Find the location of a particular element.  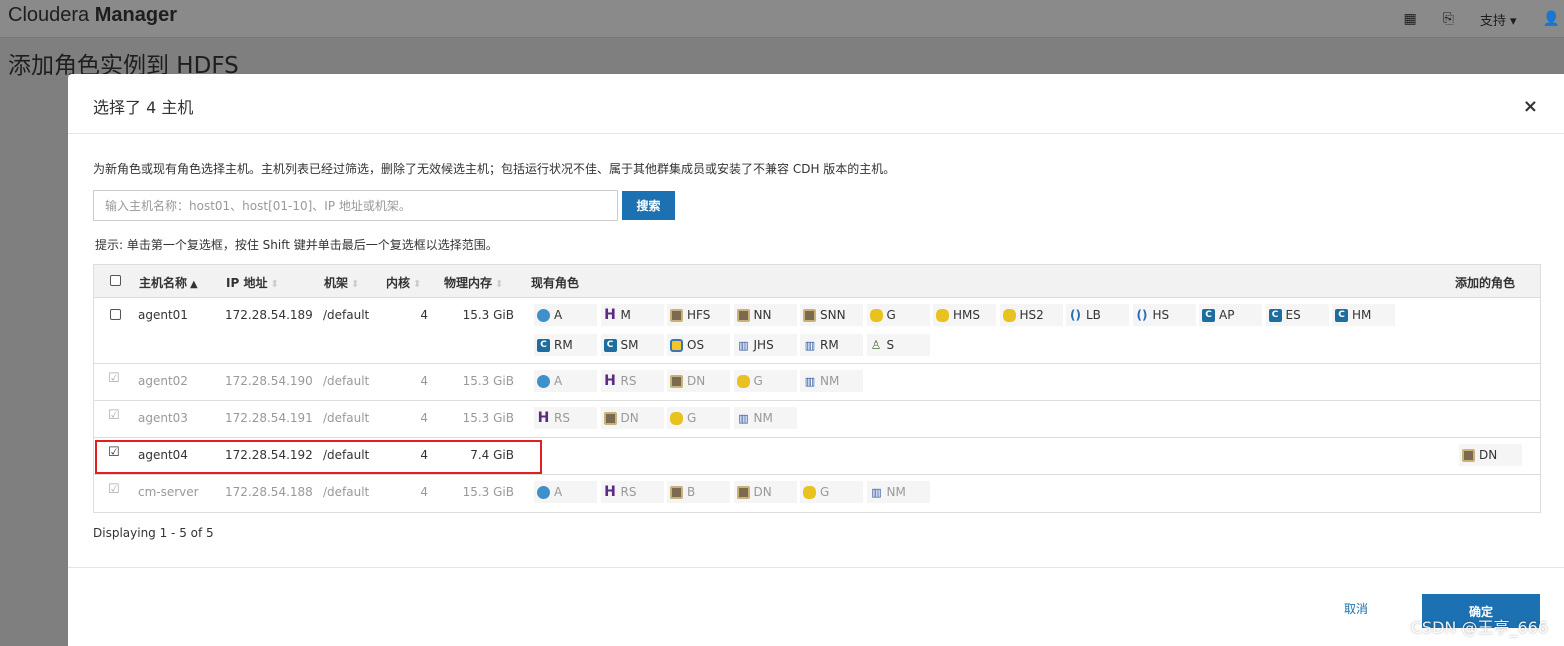

select-all-checkbox is located at coordinates (115, 280).